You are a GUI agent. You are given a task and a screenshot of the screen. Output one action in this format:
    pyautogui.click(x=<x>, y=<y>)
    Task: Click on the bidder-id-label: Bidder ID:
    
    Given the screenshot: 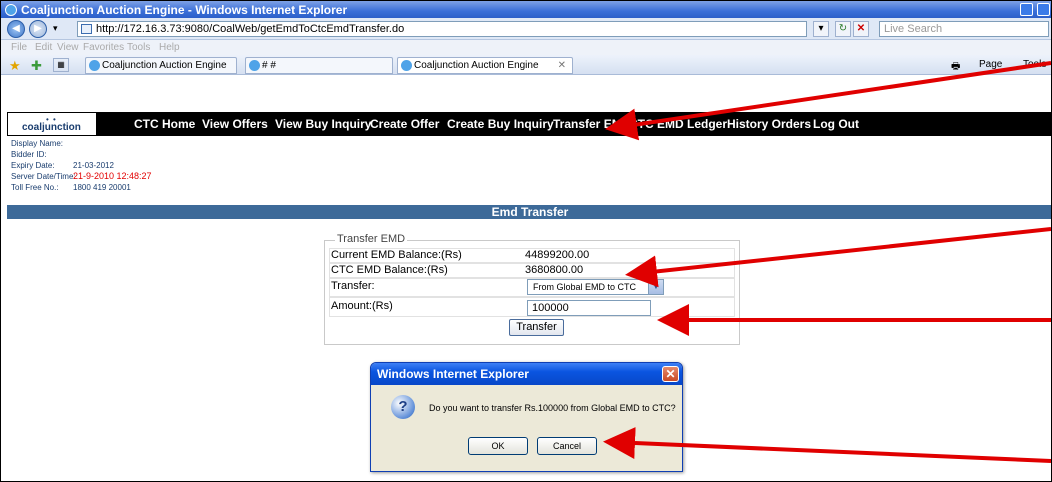 What is the action you would take?
    pyautogui.click(x=29, y=154)
    